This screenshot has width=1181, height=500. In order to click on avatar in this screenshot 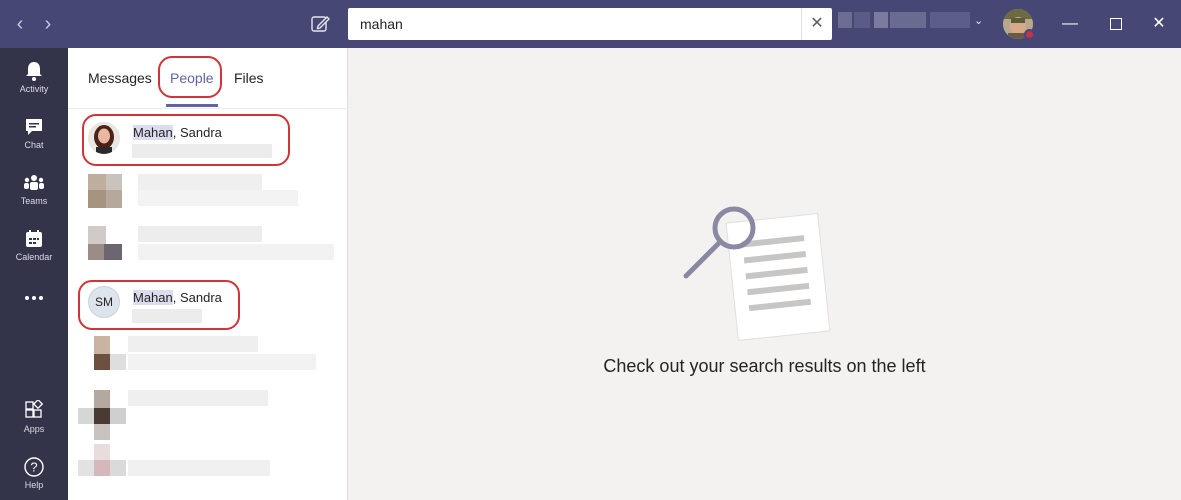, I will do `click(104, 138)`.